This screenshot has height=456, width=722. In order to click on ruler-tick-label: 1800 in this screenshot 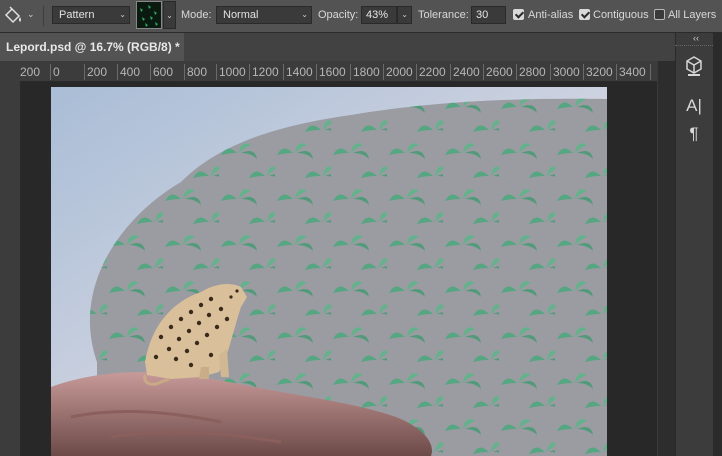, I will do `click(366, 72)`.